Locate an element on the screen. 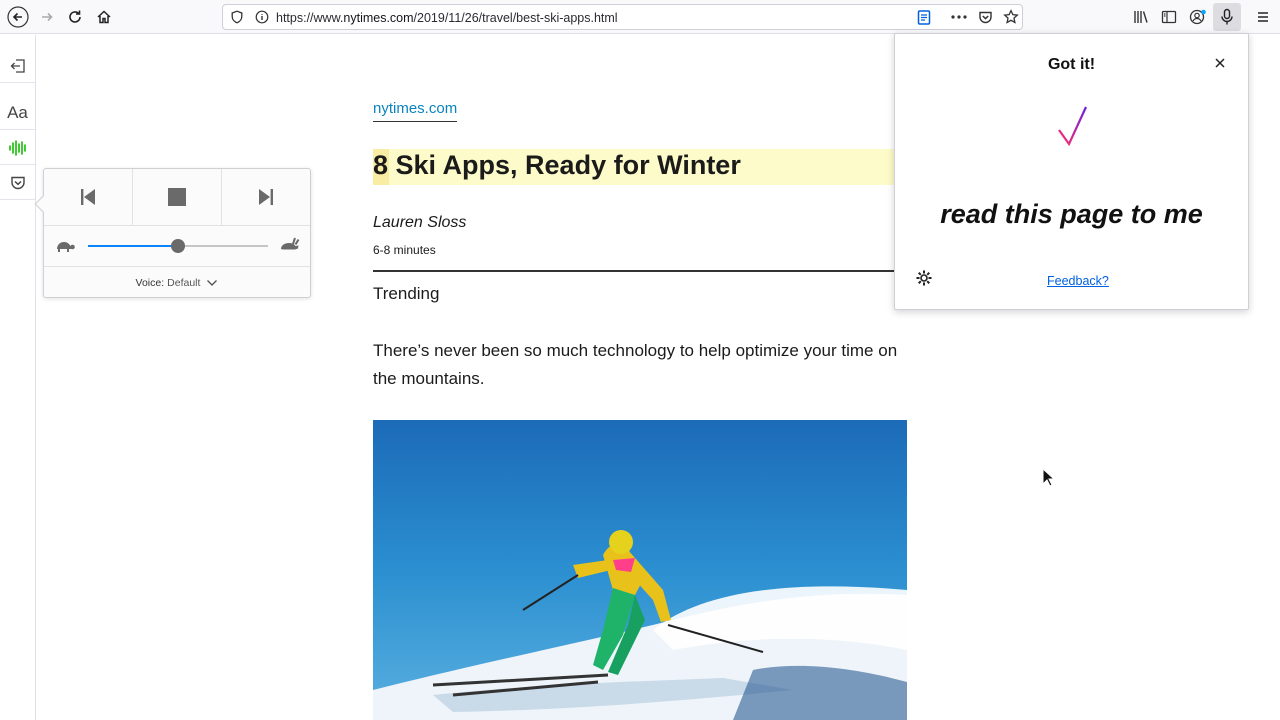 The width and height of the screenshot is (1280, 720). popup-close-button is located at coordinates (1220, 63).